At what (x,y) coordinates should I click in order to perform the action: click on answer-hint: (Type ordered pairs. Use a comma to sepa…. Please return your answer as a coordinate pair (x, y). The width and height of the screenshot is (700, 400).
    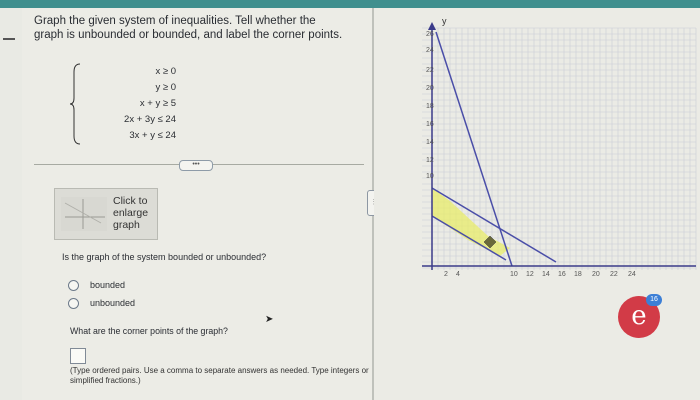
    Looking at the image, I should click on (219, 375).